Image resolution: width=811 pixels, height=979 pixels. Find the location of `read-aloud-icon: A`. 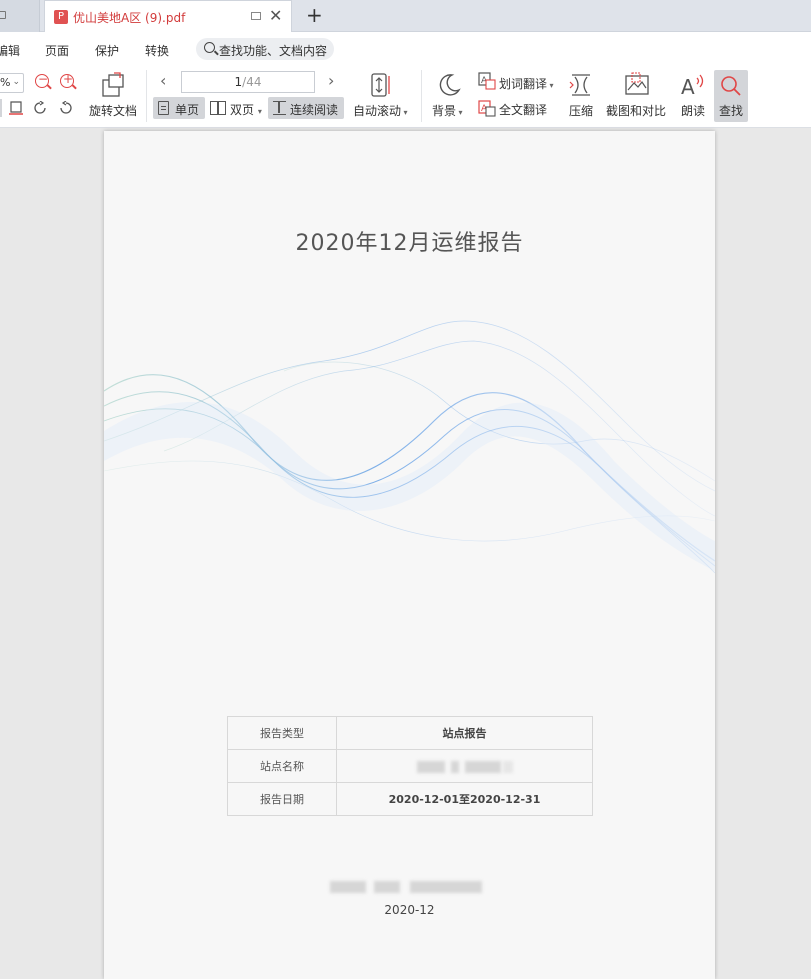

read-aloud-icon: A is located at coordinates (692, 86).